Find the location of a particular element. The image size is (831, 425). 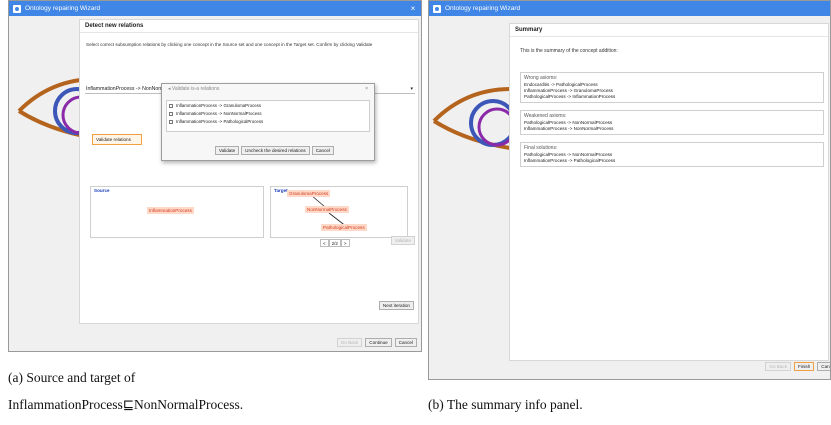

next-iteration-button: Next iteration is located at coordinates (396, 305).